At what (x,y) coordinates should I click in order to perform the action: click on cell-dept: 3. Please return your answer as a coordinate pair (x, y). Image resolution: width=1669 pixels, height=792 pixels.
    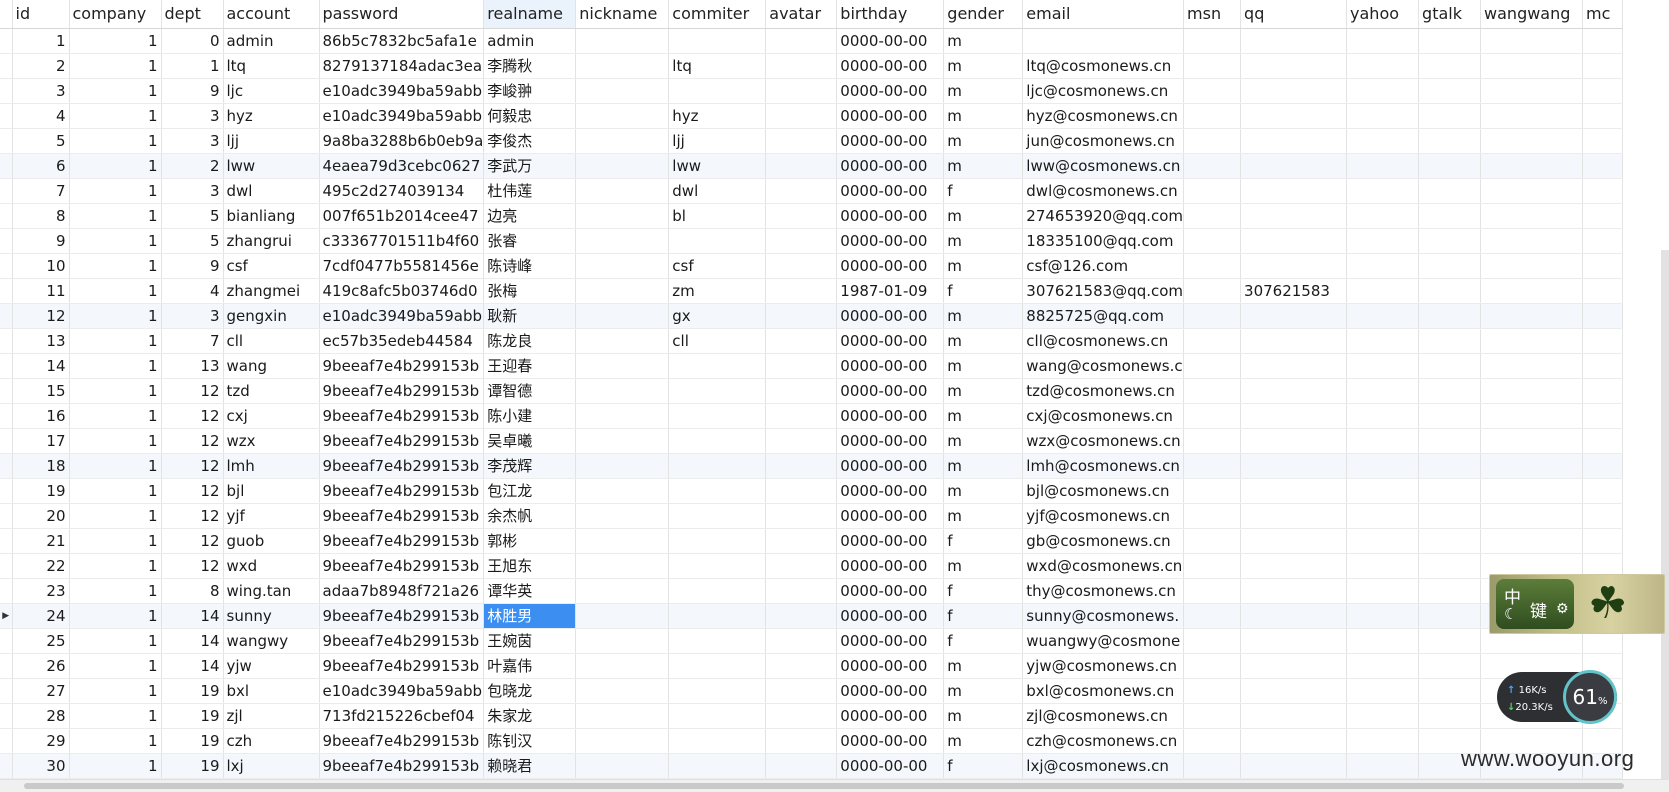
    Looking at the image, I should click on (192, 141).